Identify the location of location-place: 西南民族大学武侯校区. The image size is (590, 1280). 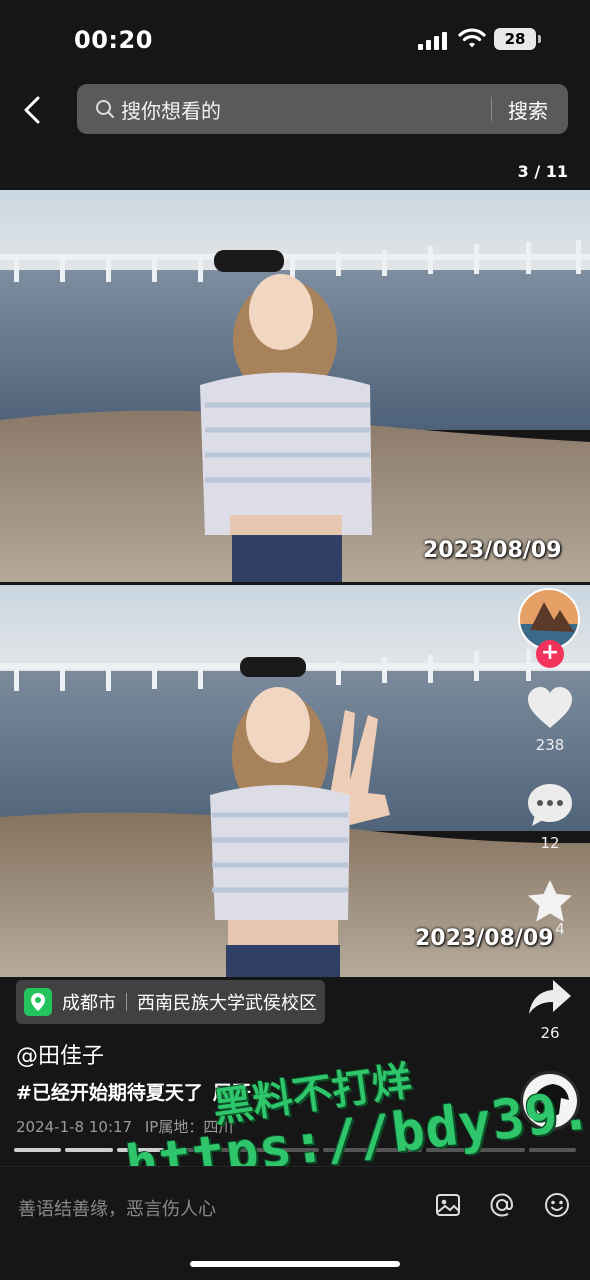
(227, 1003).